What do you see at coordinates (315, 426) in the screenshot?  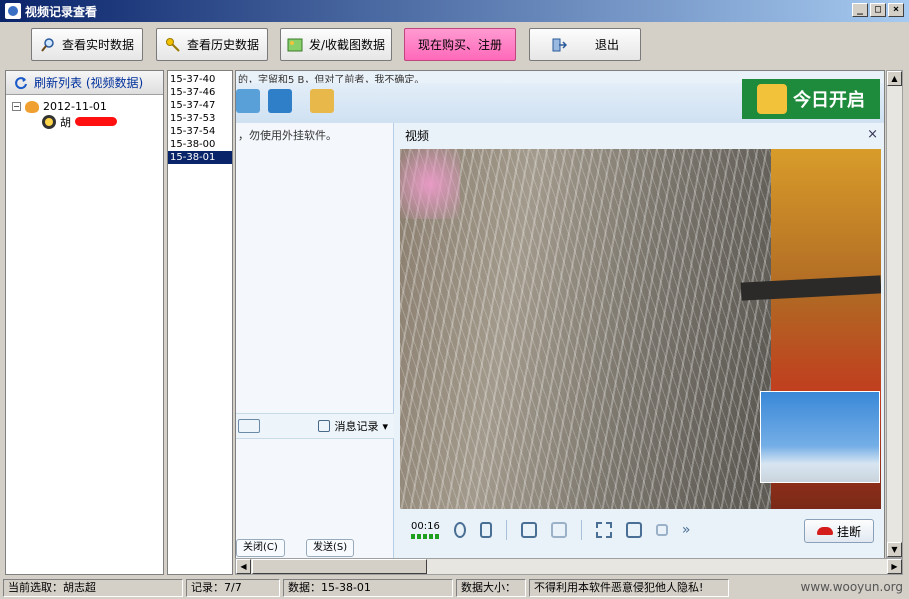 I see `chat-input-toolbar: 消息记录 ▾` at bounding box center [315, 426].